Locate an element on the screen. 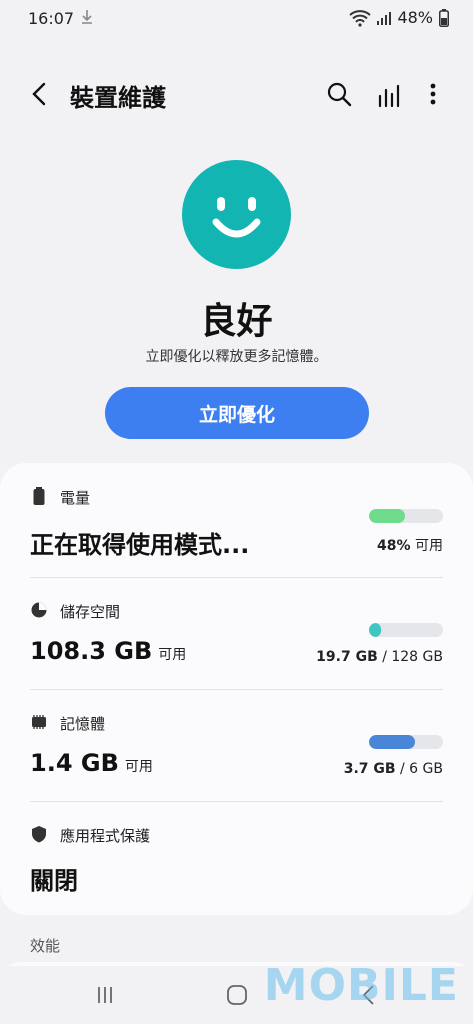 The image size is (473, 1024). home-button is located at coordinates (237, 995).